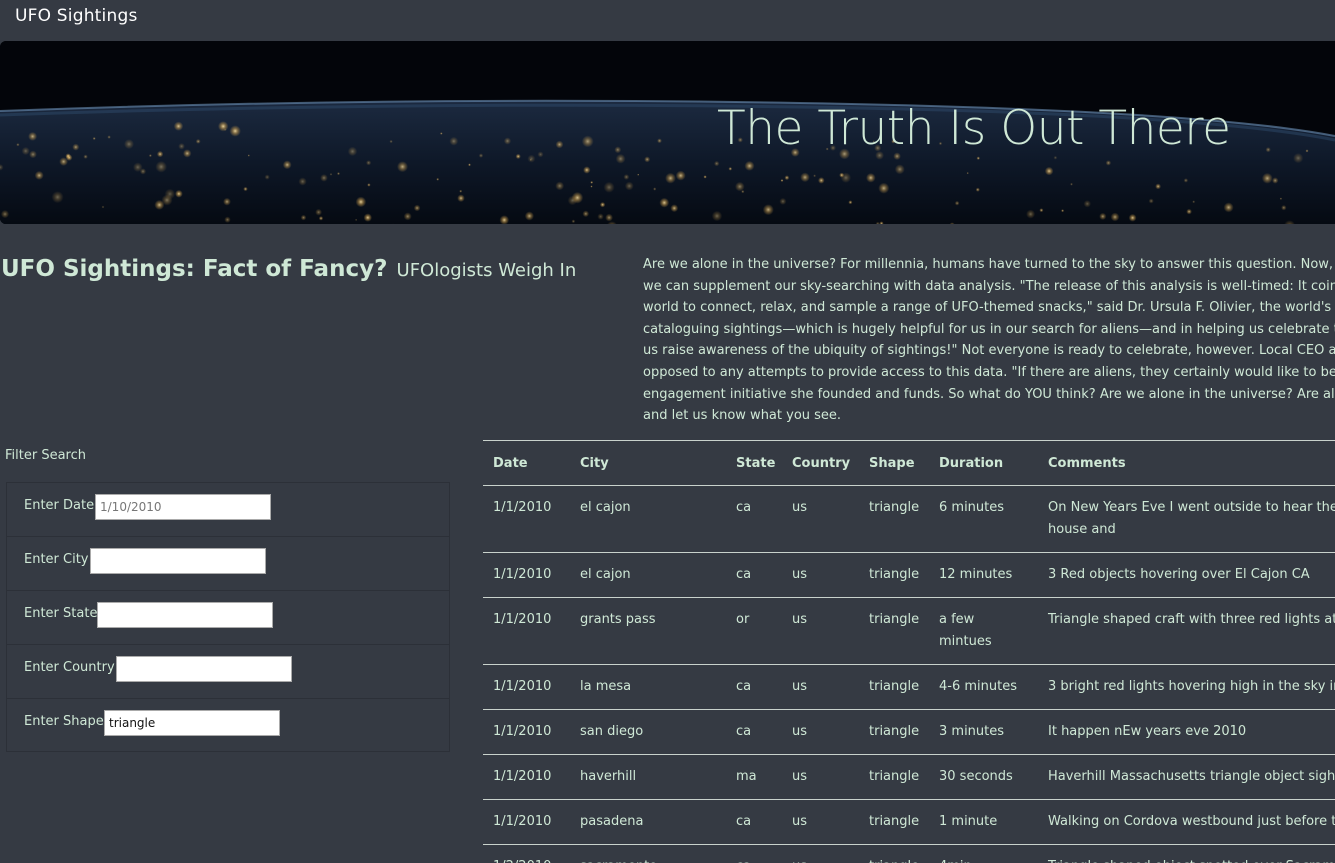  What do you see at coordinates (648, 777) in the screenshot?
I see `cell-city: haverhill` at bounding box center [648, 777].